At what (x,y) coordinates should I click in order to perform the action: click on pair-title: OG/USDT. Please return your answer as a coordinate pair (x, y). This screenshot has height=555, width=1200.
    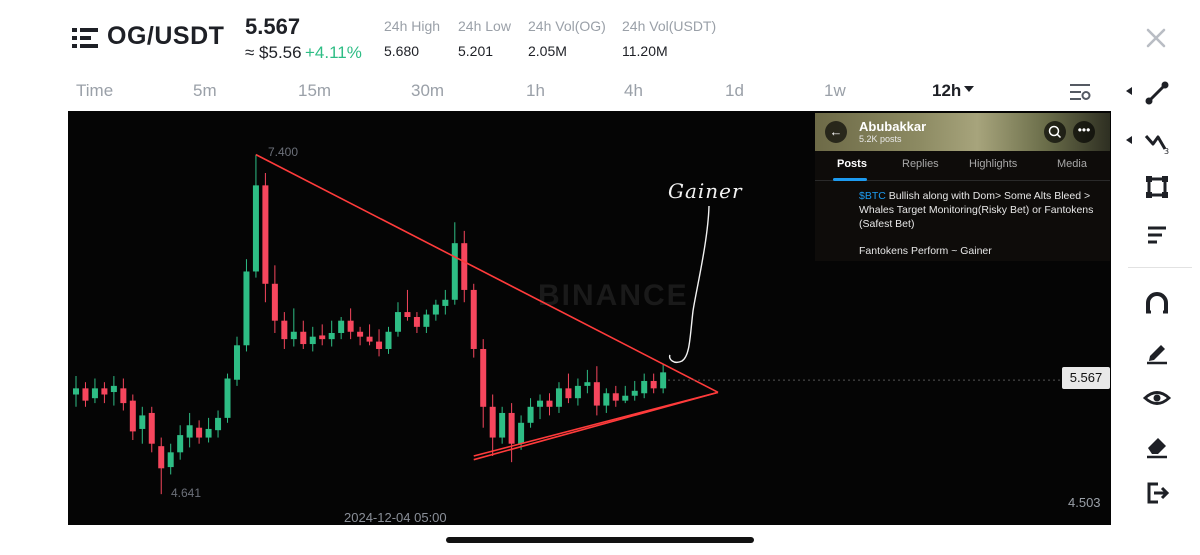
    Looking at the image, I should click on (165, 36).